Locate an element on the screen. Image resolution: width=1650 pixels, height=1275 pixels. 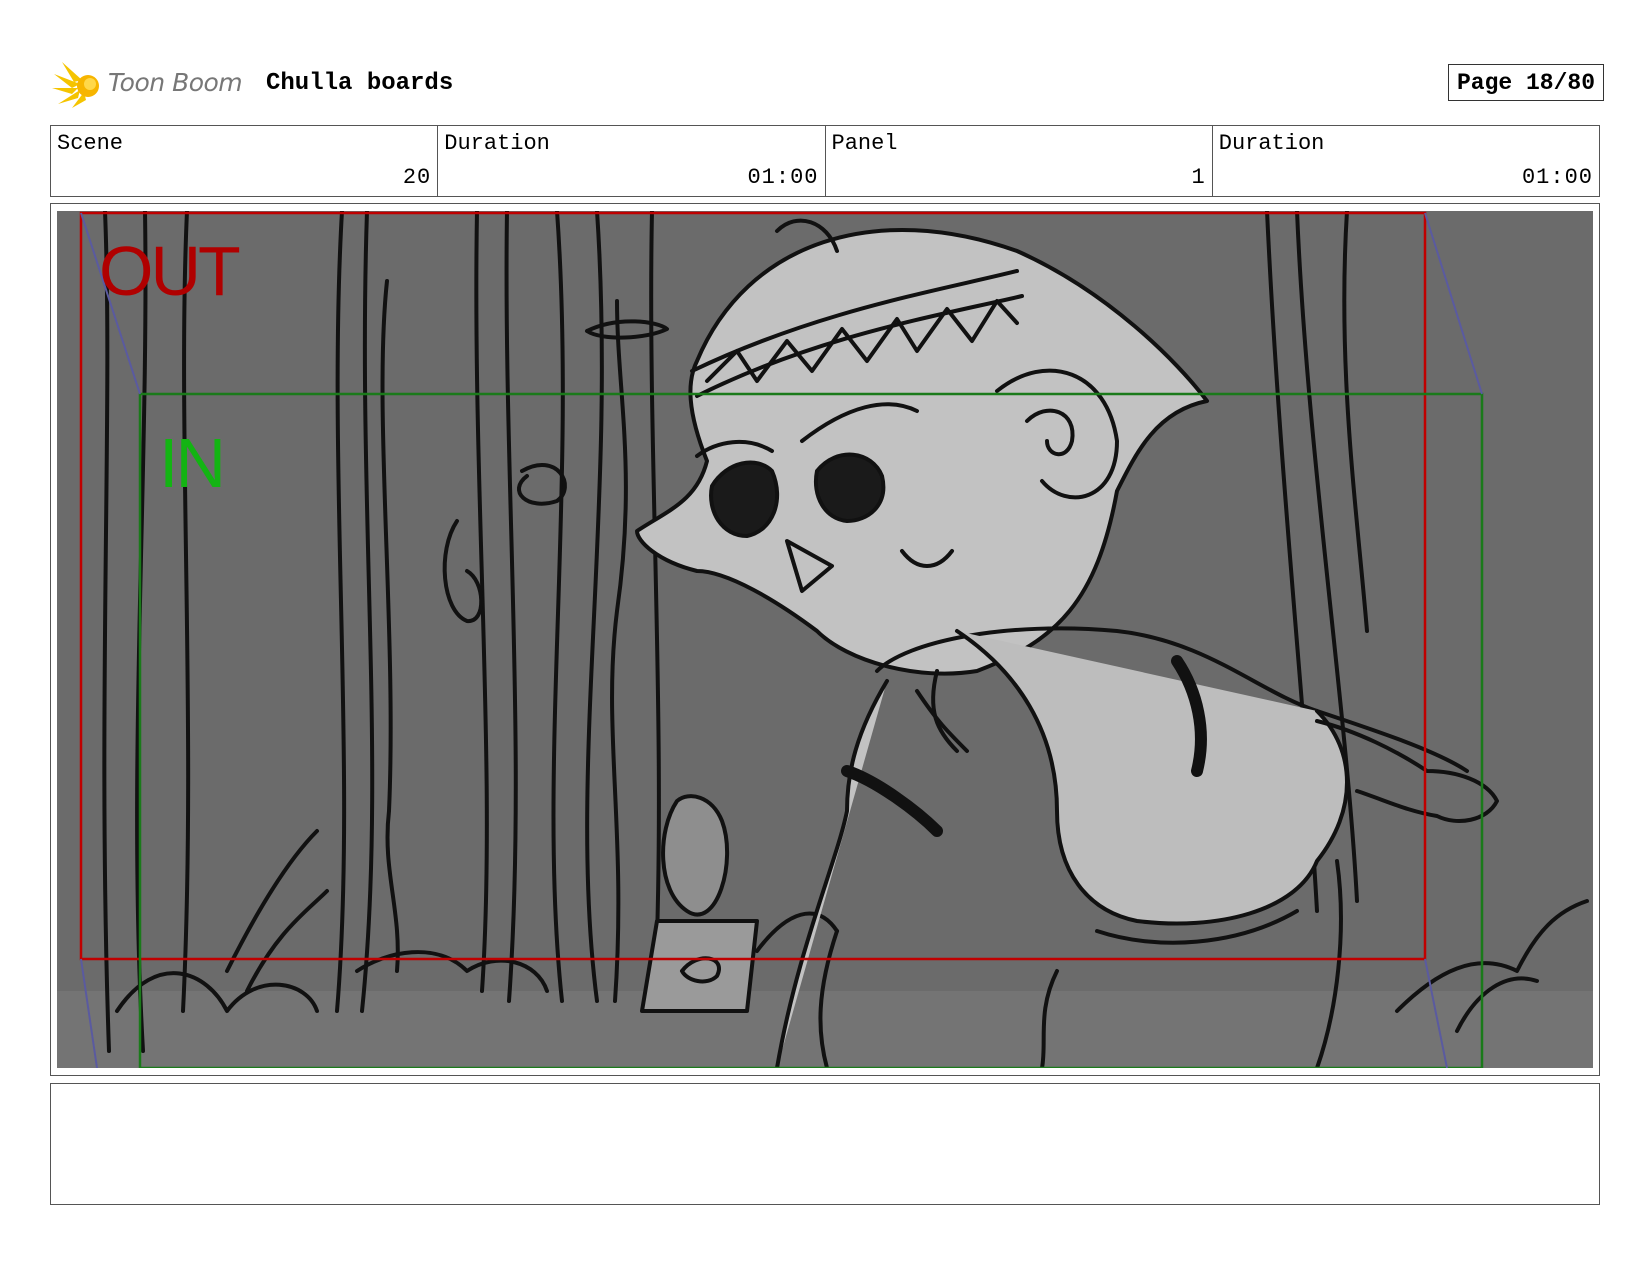
logo-text: Toon Boom is located at coordinates (175, 82).